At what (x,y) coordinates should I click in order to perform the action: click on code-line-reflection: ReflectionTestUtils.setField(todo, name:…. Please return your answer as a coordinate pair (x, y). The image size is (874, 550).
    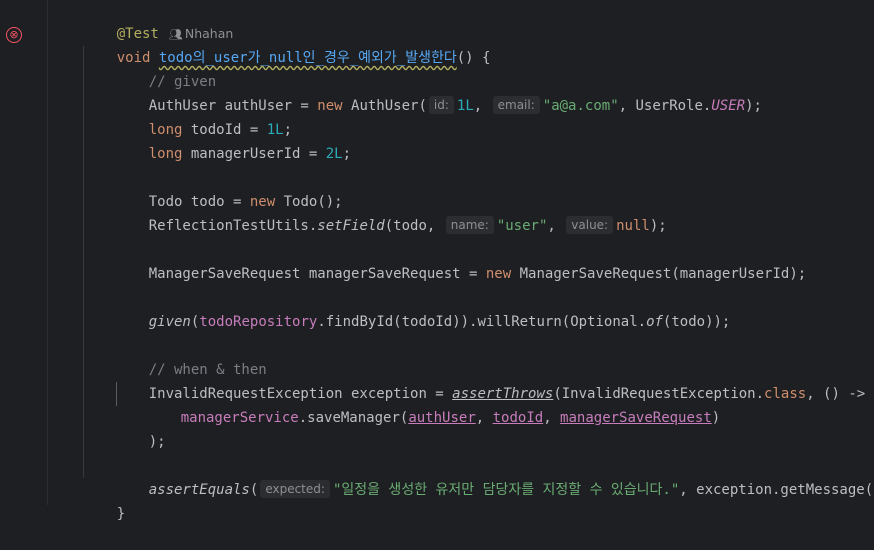
    Looking at the image, I should click on (407, 225).